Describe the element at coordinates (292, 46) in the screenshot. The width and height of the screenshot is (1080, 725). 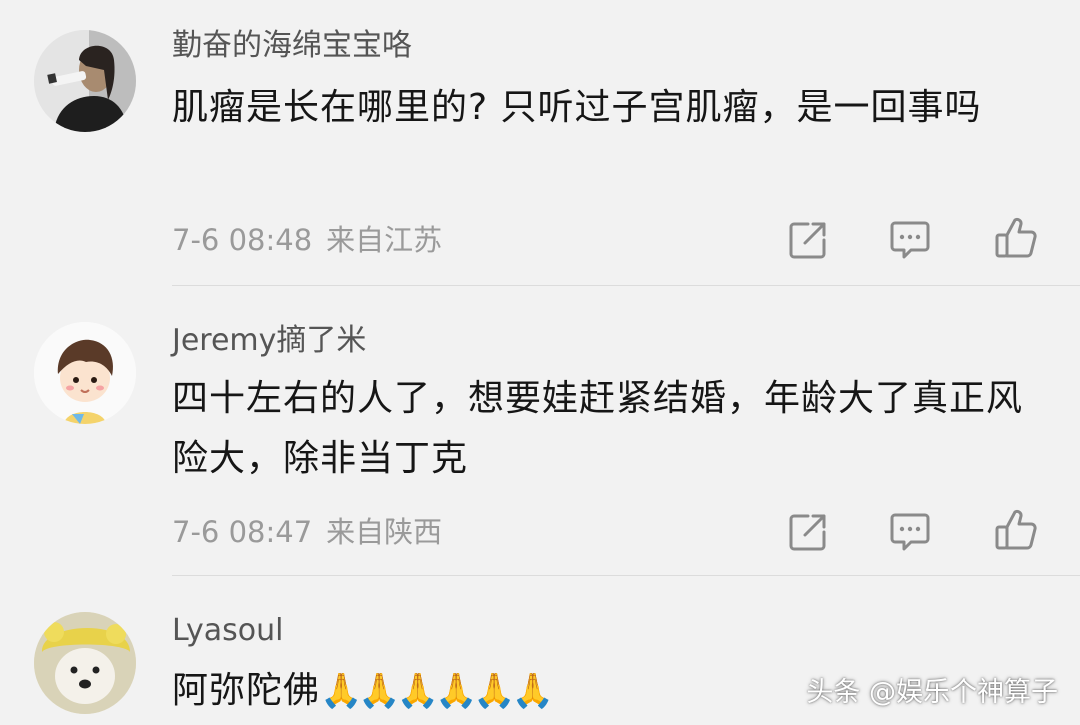
I see `comment-username: 勤奋的海绵宝宝咯` at that location.